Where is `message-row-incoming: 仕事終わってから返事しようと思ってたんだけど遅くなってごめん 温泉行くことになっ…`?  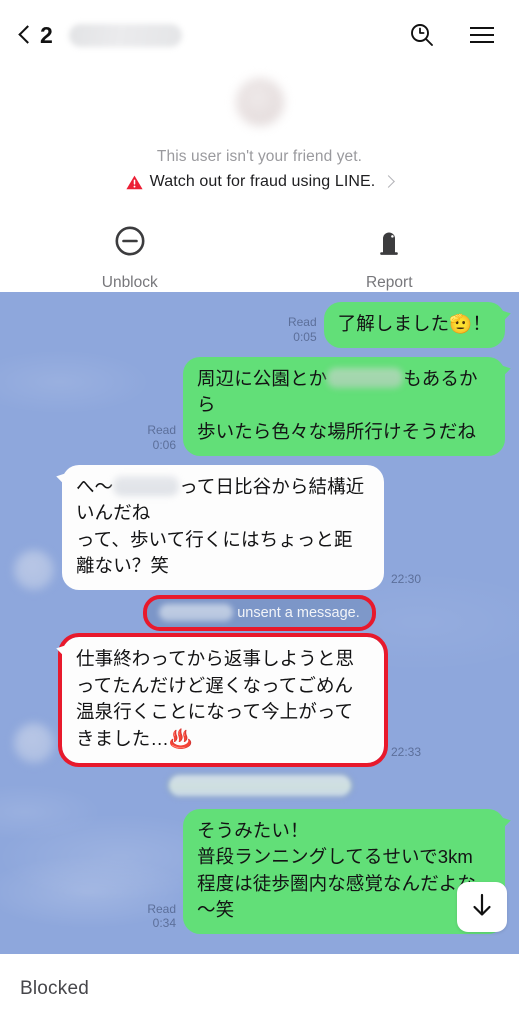 message-row-incoming: 仕事終わってから返事しようと思ってたんだけど遅くなってごめん 温泉行くことになっ… is located at coordinates (259, 700).